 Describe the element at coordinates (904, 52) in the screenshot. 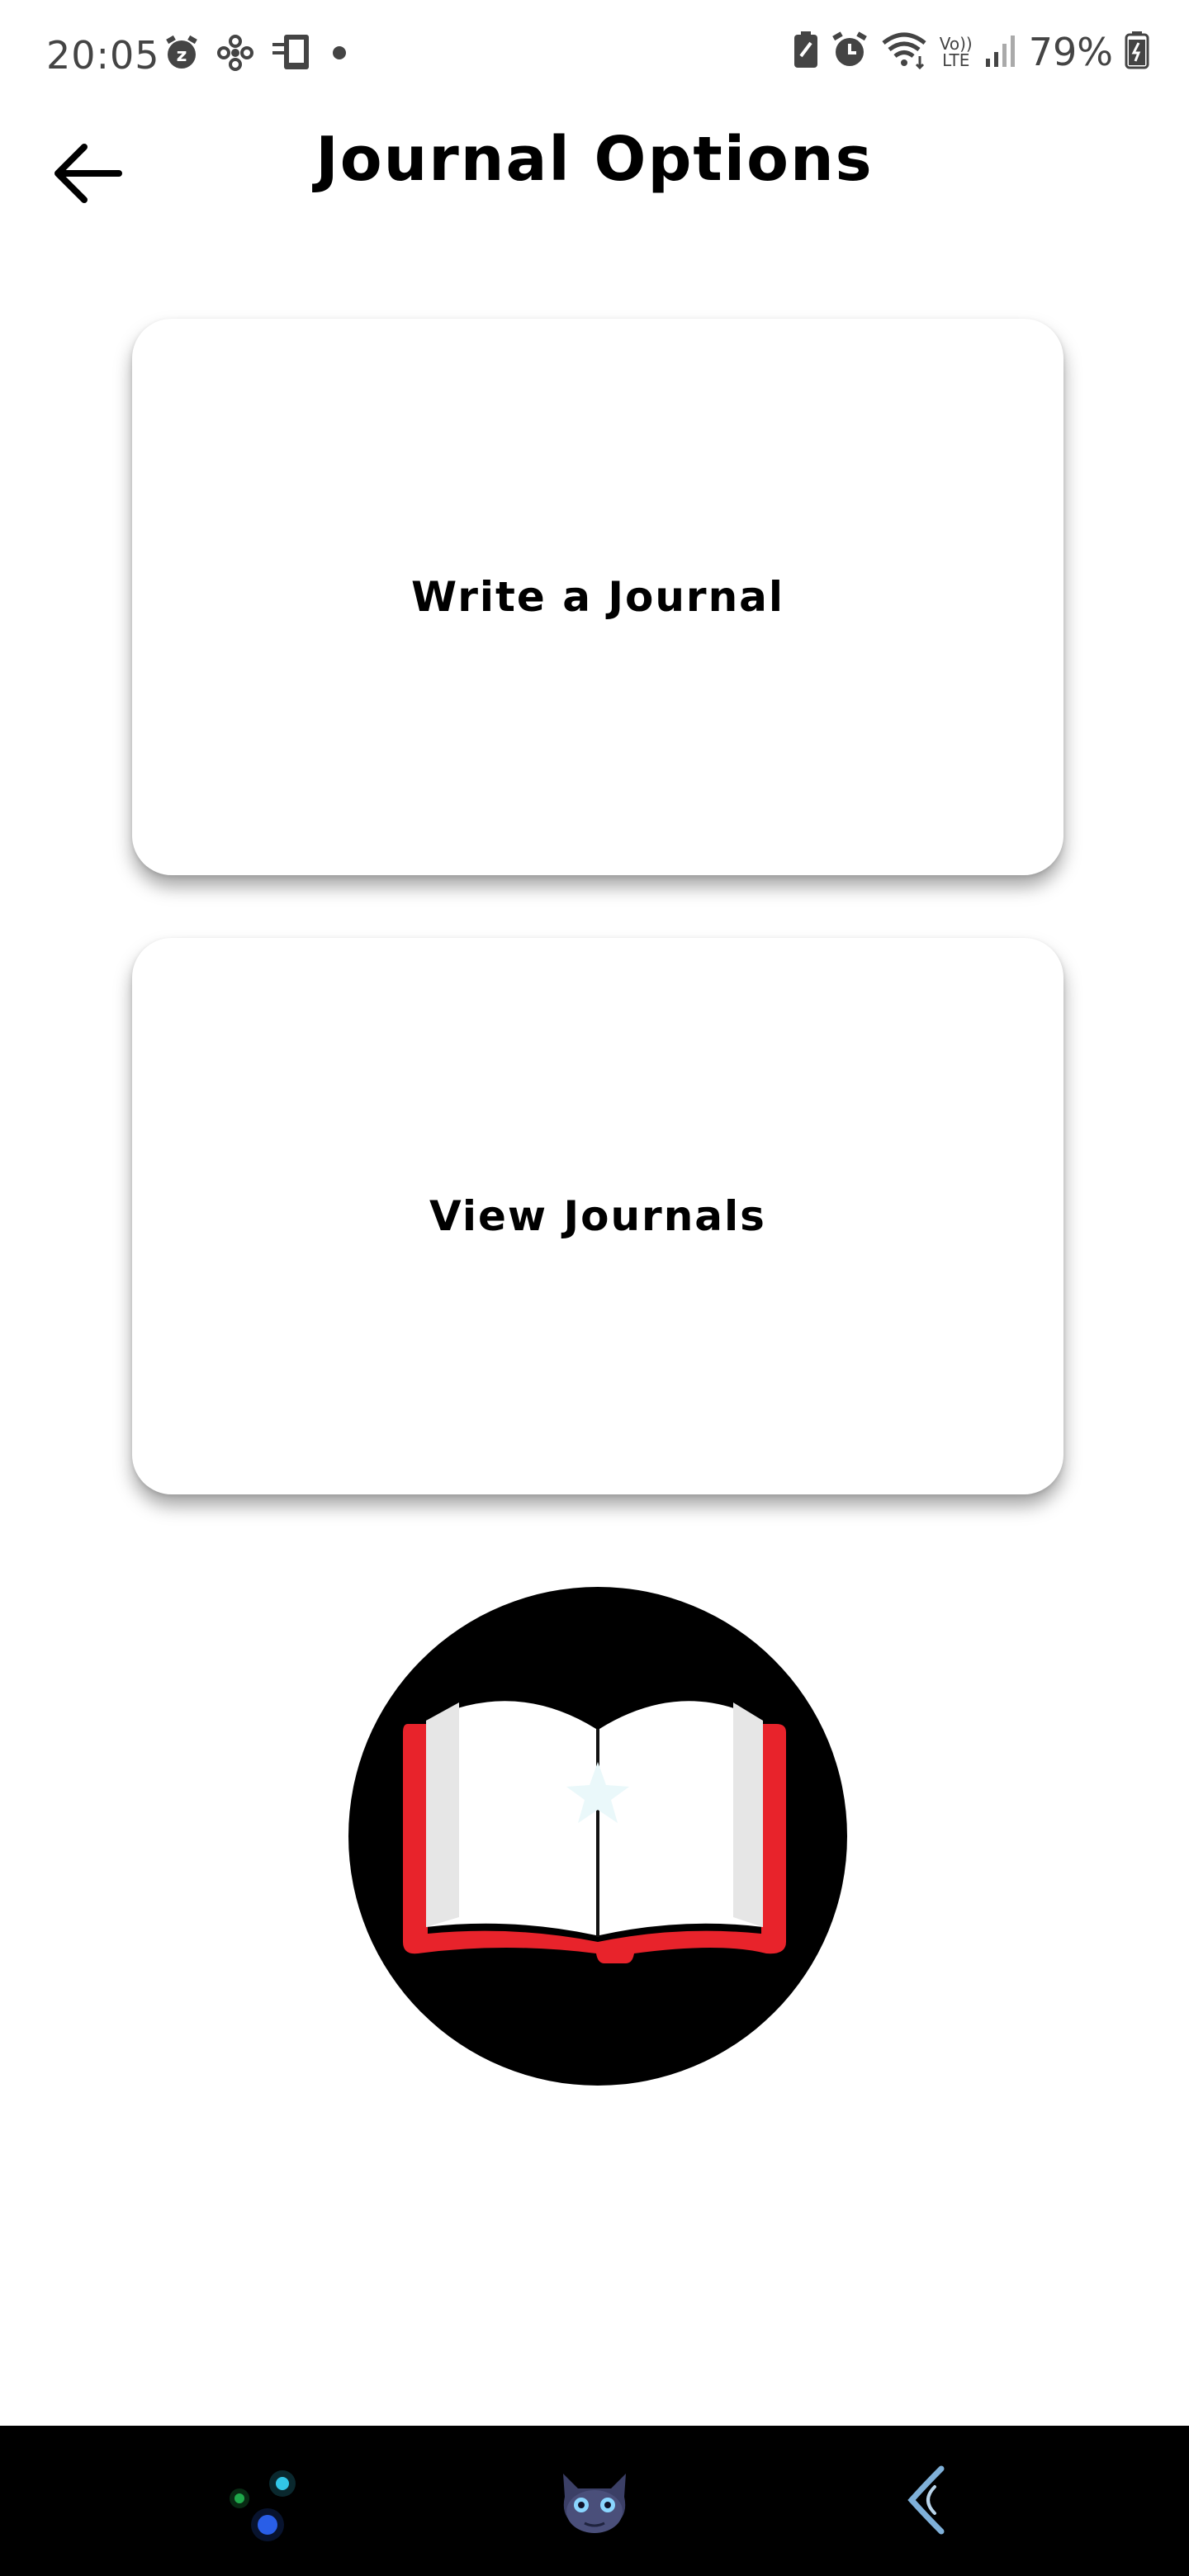

I see `wifi-icon` at that location.